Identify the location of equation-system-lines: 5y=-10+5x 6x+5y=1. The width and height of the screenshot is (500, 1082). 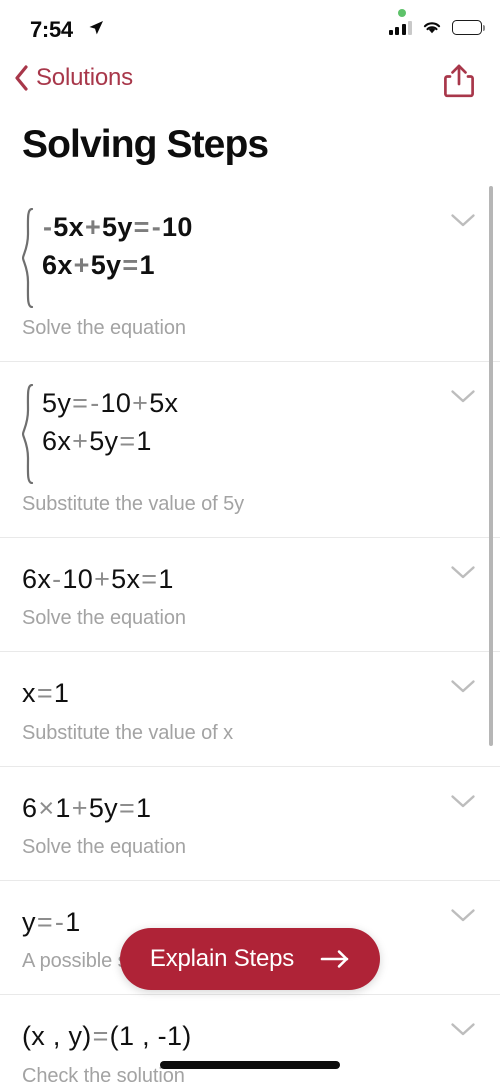
(110, 434).